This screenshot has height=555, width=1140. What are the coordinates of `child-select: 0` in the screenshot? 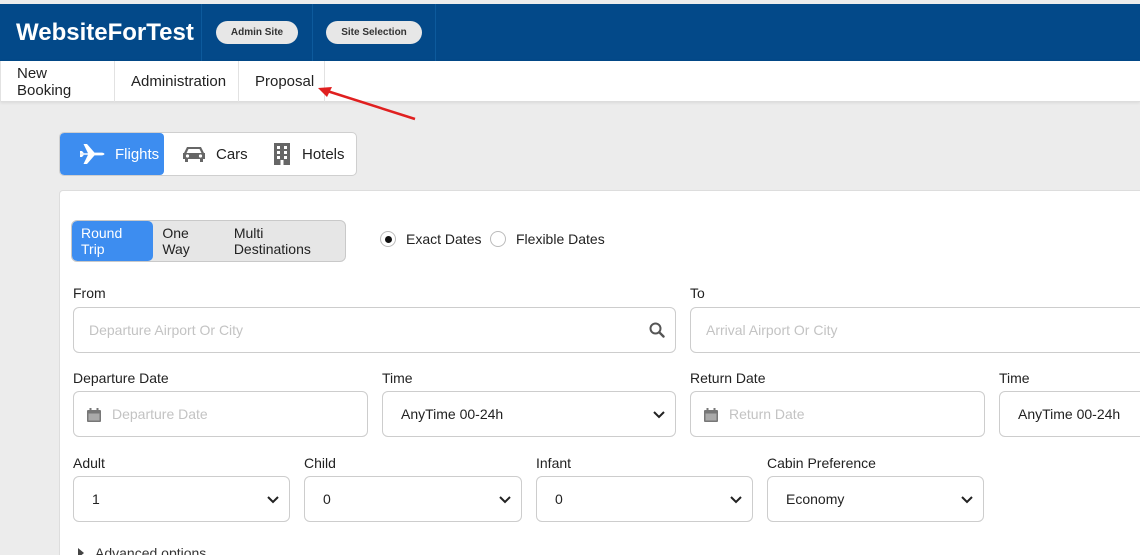 It's located at (413, 499).